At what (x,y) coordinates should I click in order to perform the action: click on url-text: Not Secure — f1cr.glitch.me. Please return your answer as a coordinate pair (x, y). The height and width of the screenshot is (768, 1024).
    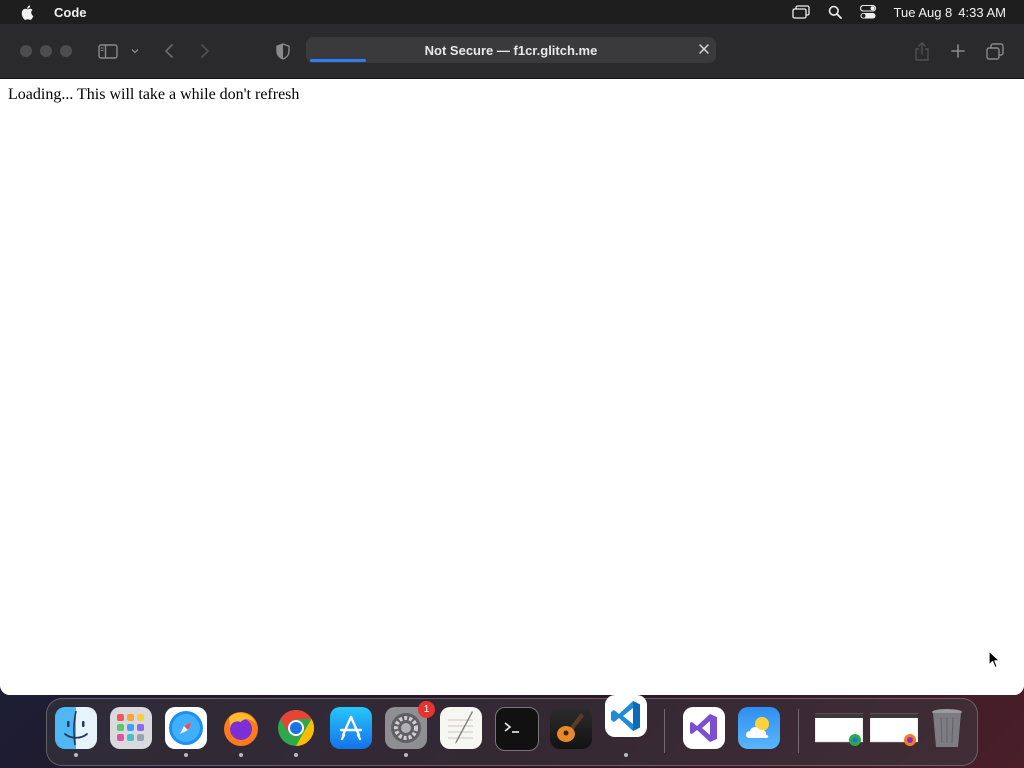
    Looking at the image, I should click on (511, 50).